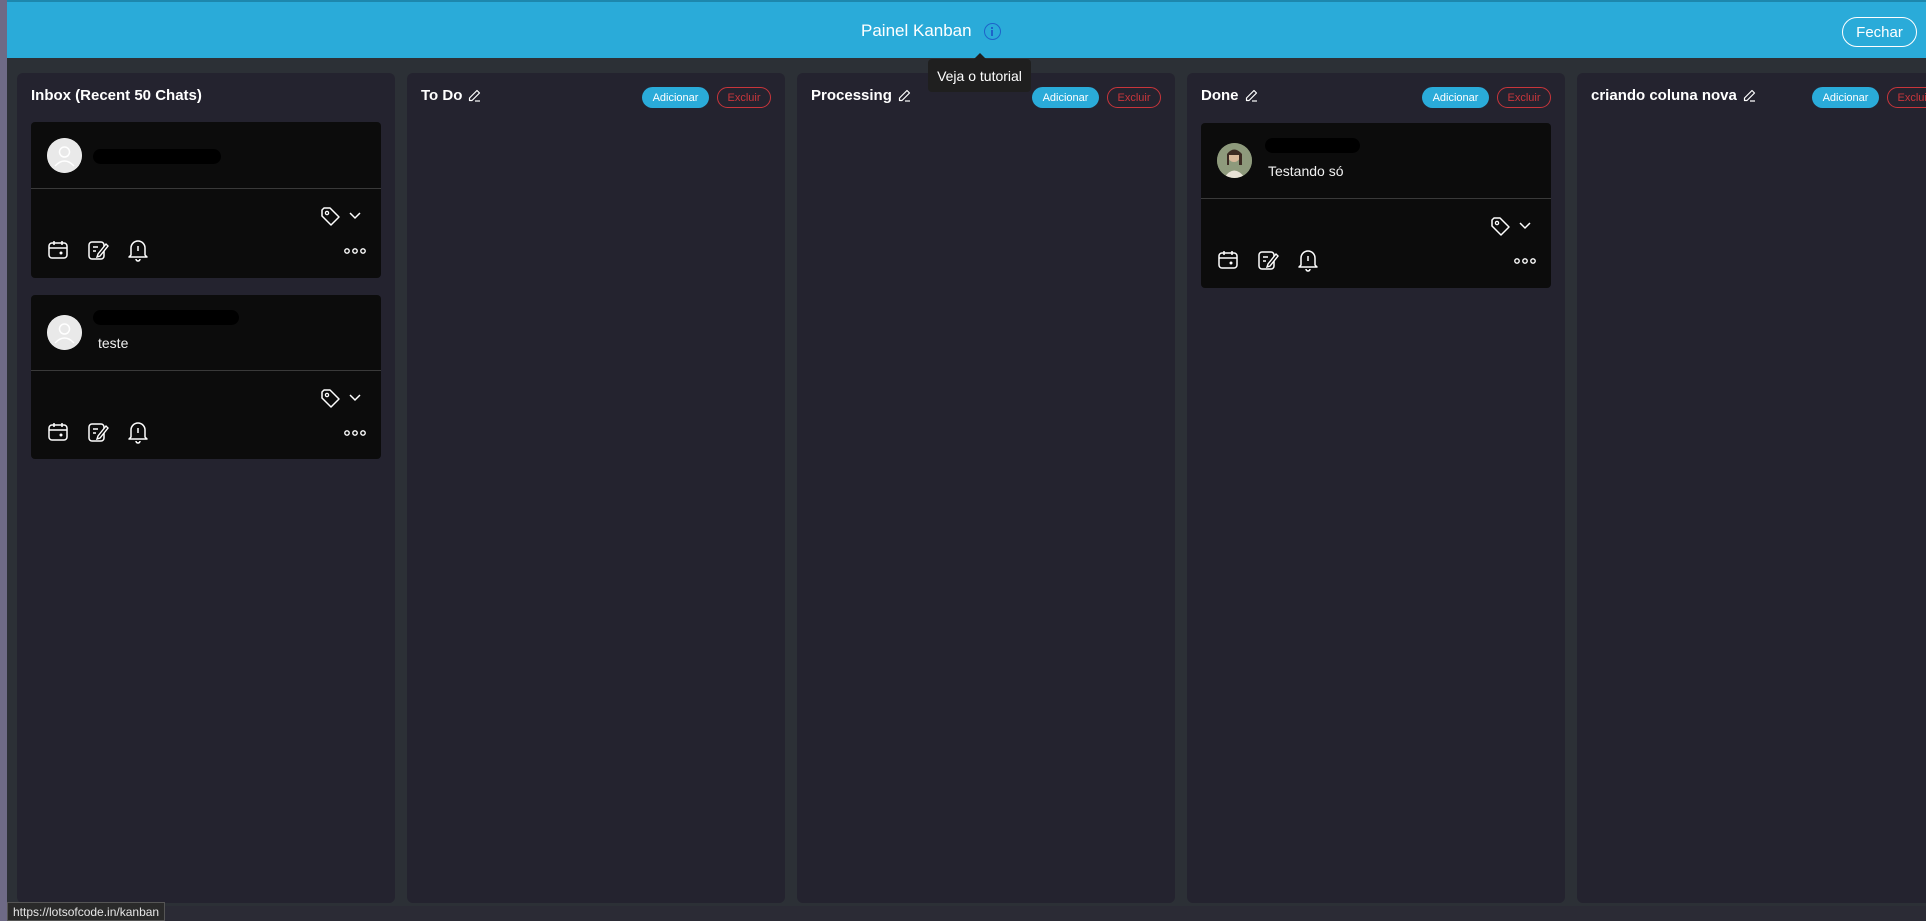  I want to click on status-url-text: https://lotsofcode.in/kanban, so click(86, 911).